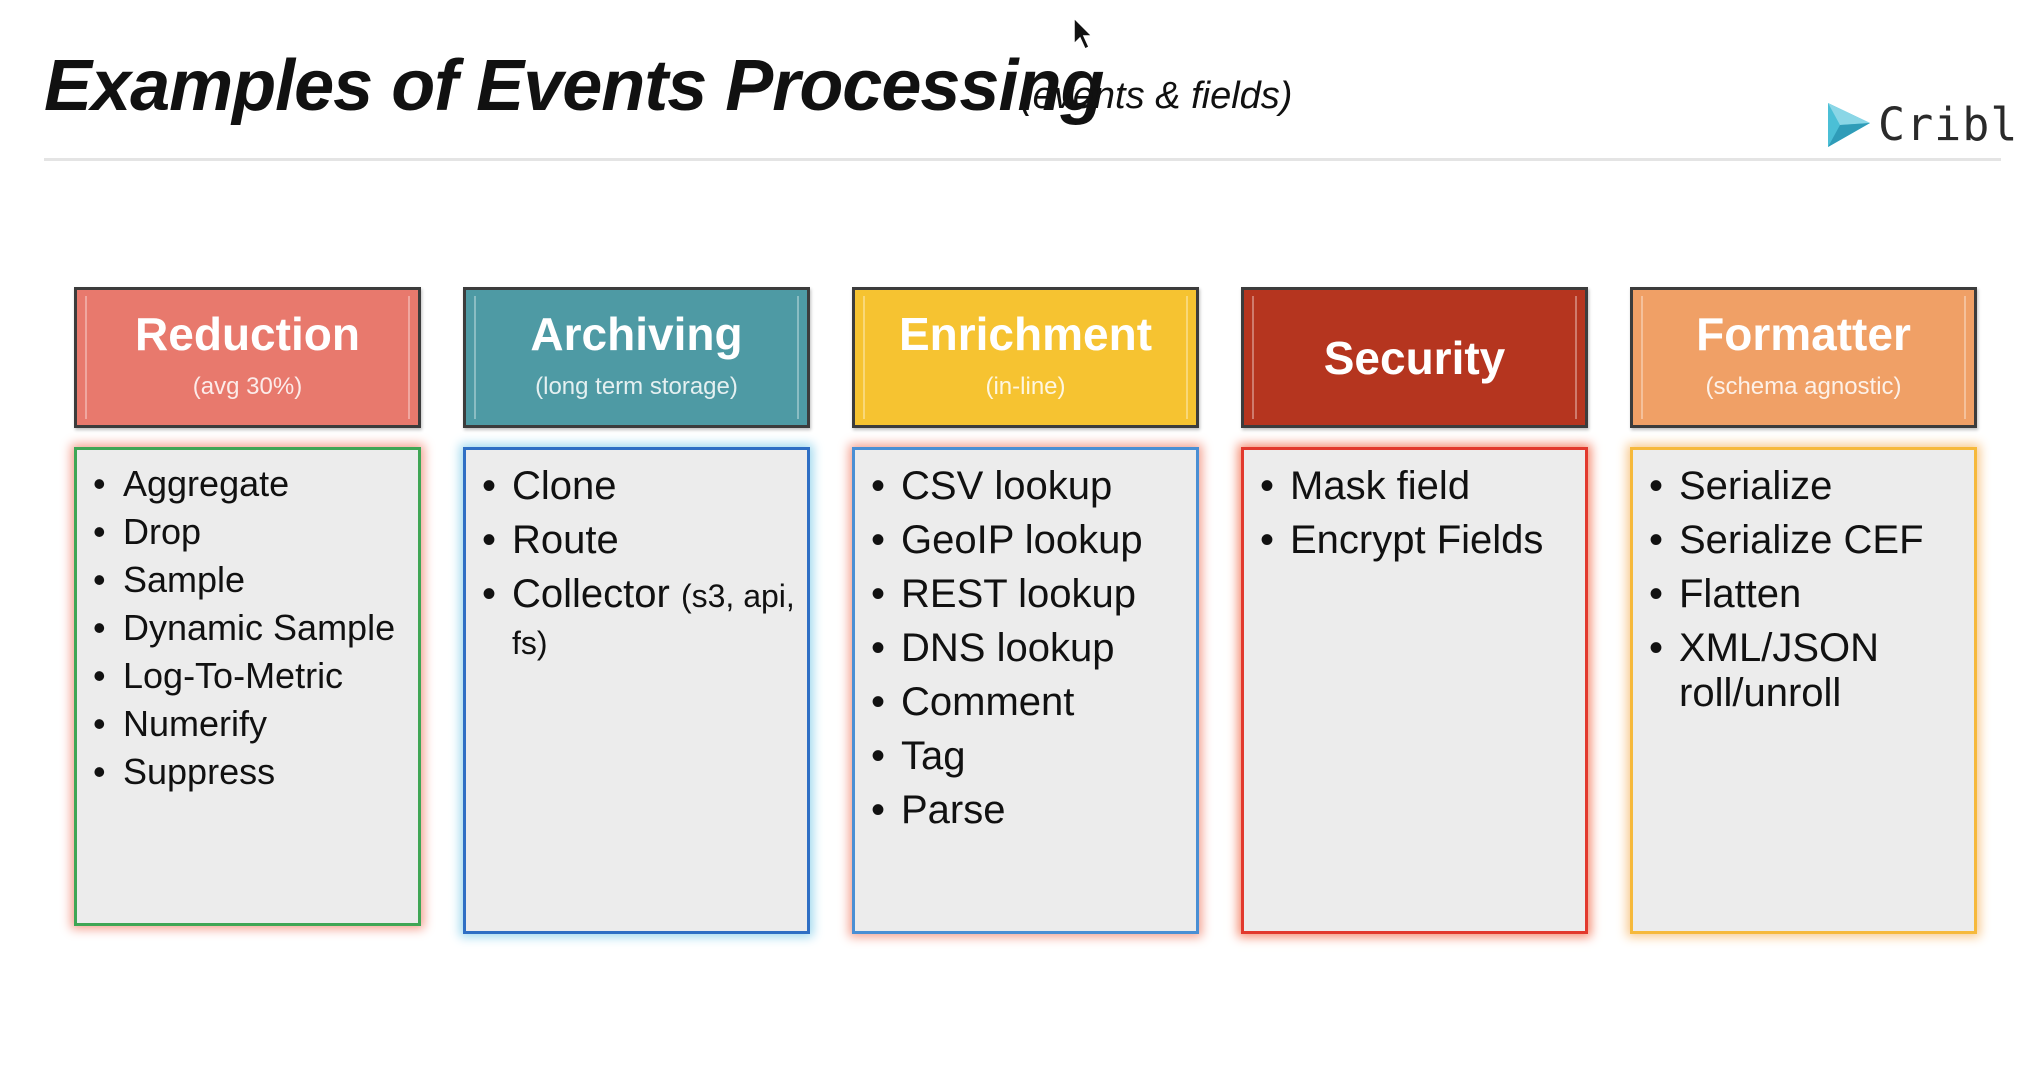 The height and width of the screenshot is (1087, 2041). I want to click on list-item: Aggregate, so click(255, 484).